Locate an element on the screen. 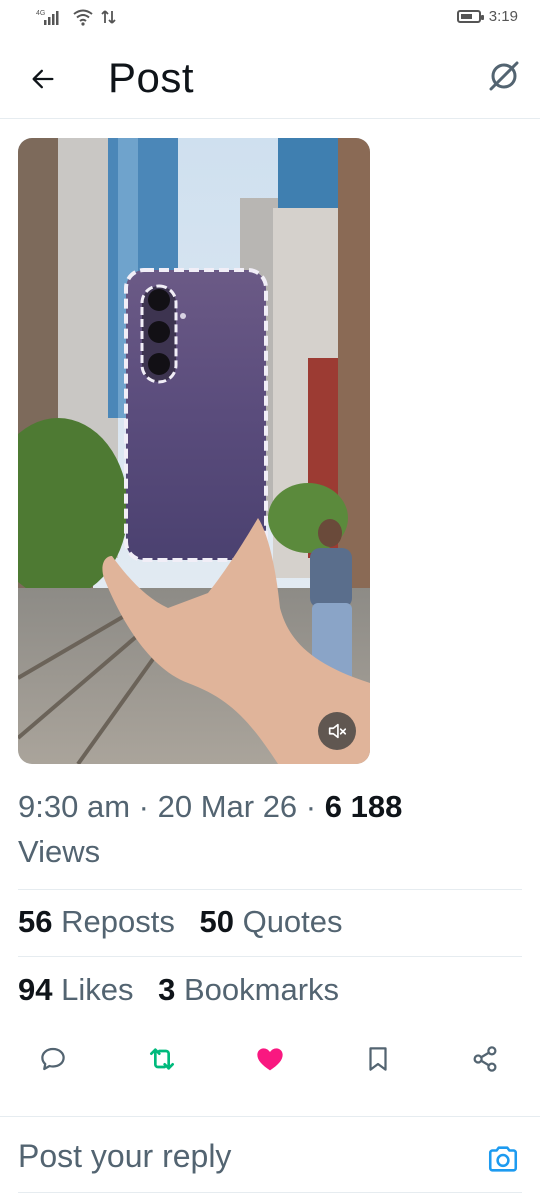 The height and width of the screenshot is (1200, 540). like-bookmark-stats: 94 Likes 3 Bookmarks is located at coordinates (178, 990).